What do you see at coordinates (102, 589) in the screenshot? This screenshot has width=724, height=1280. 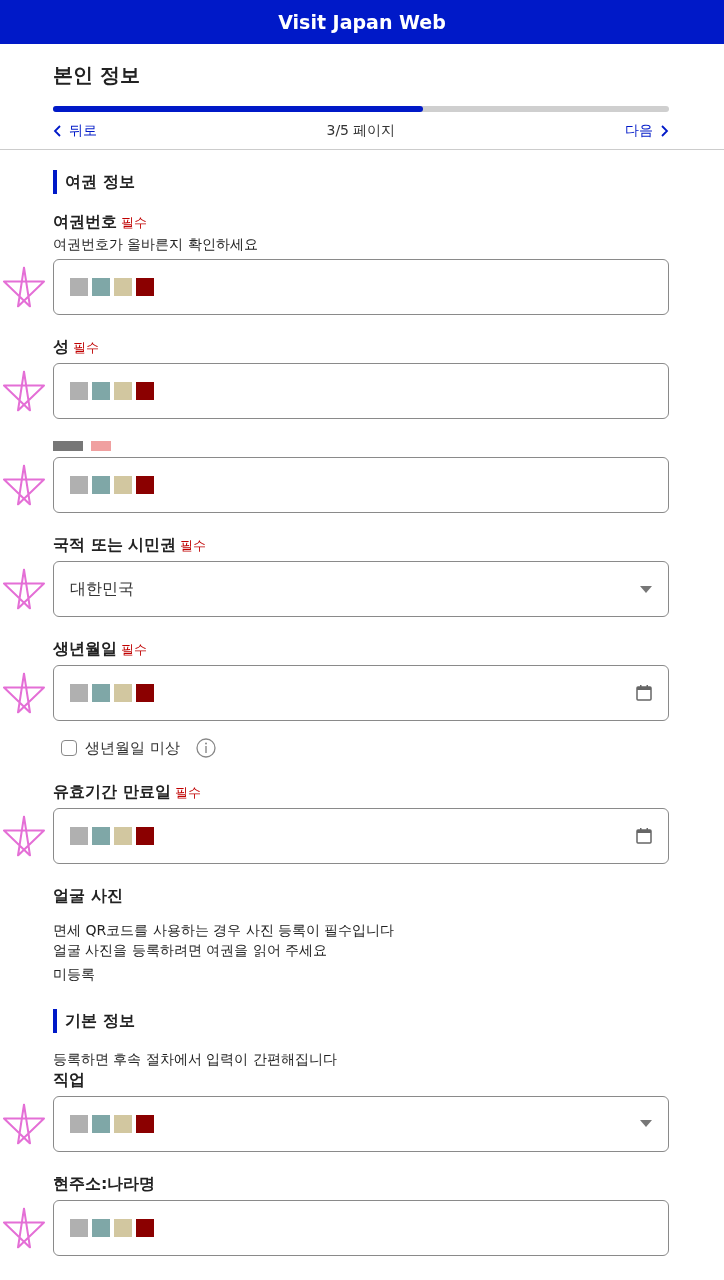 I see `field-value: 대한민국` at bounding box center [102, 589].